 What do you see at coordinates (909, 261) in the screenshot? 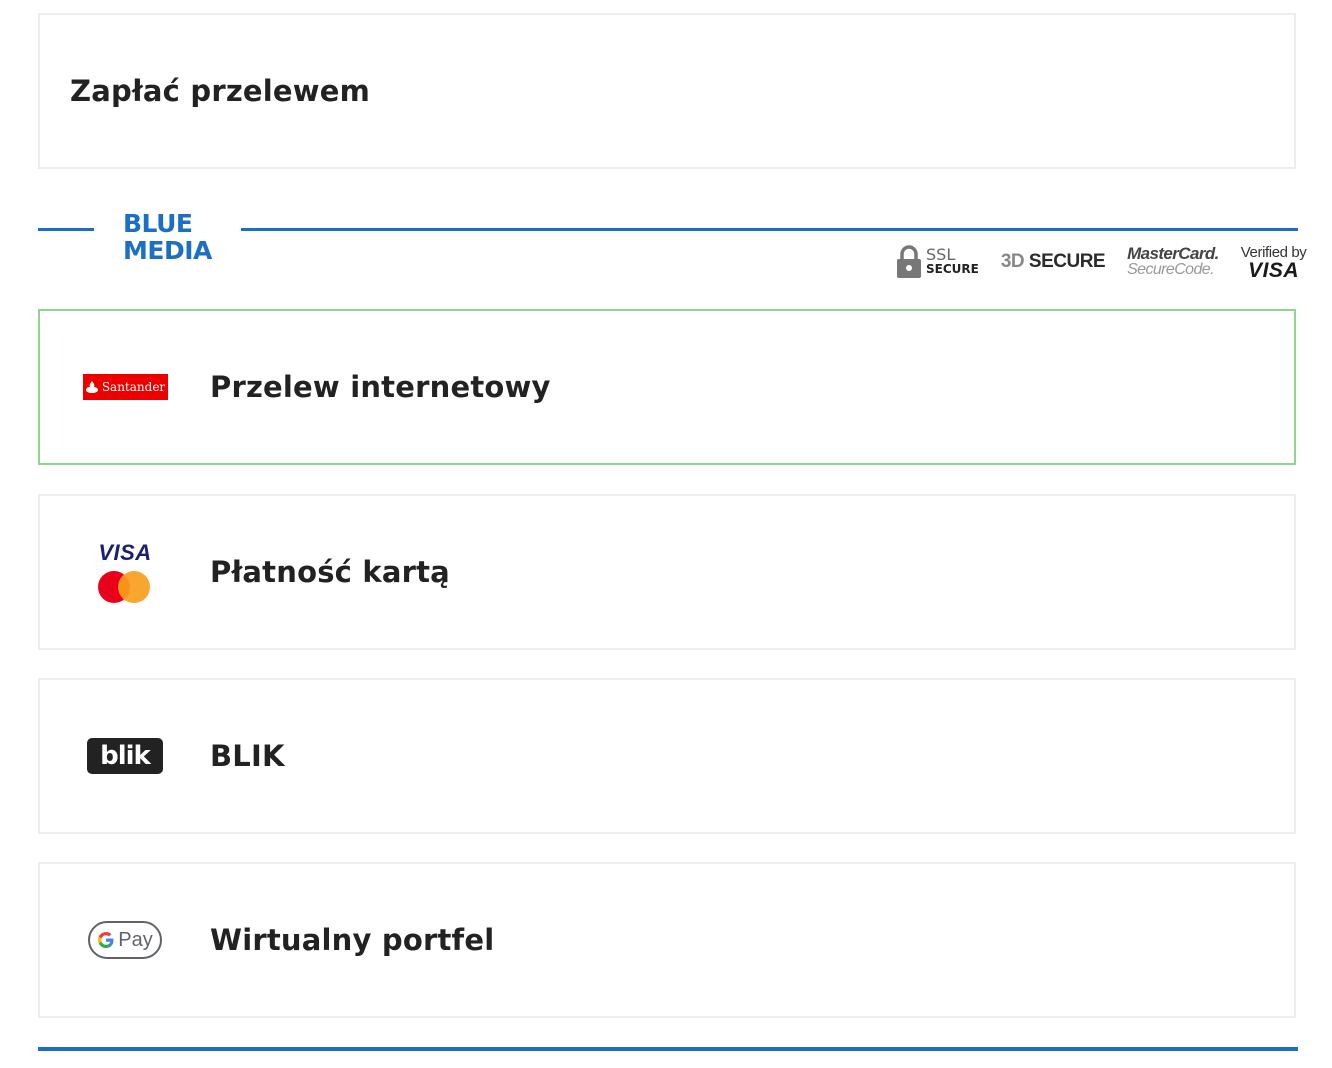
I see `lock-icon` at bounding box center [909, 261].